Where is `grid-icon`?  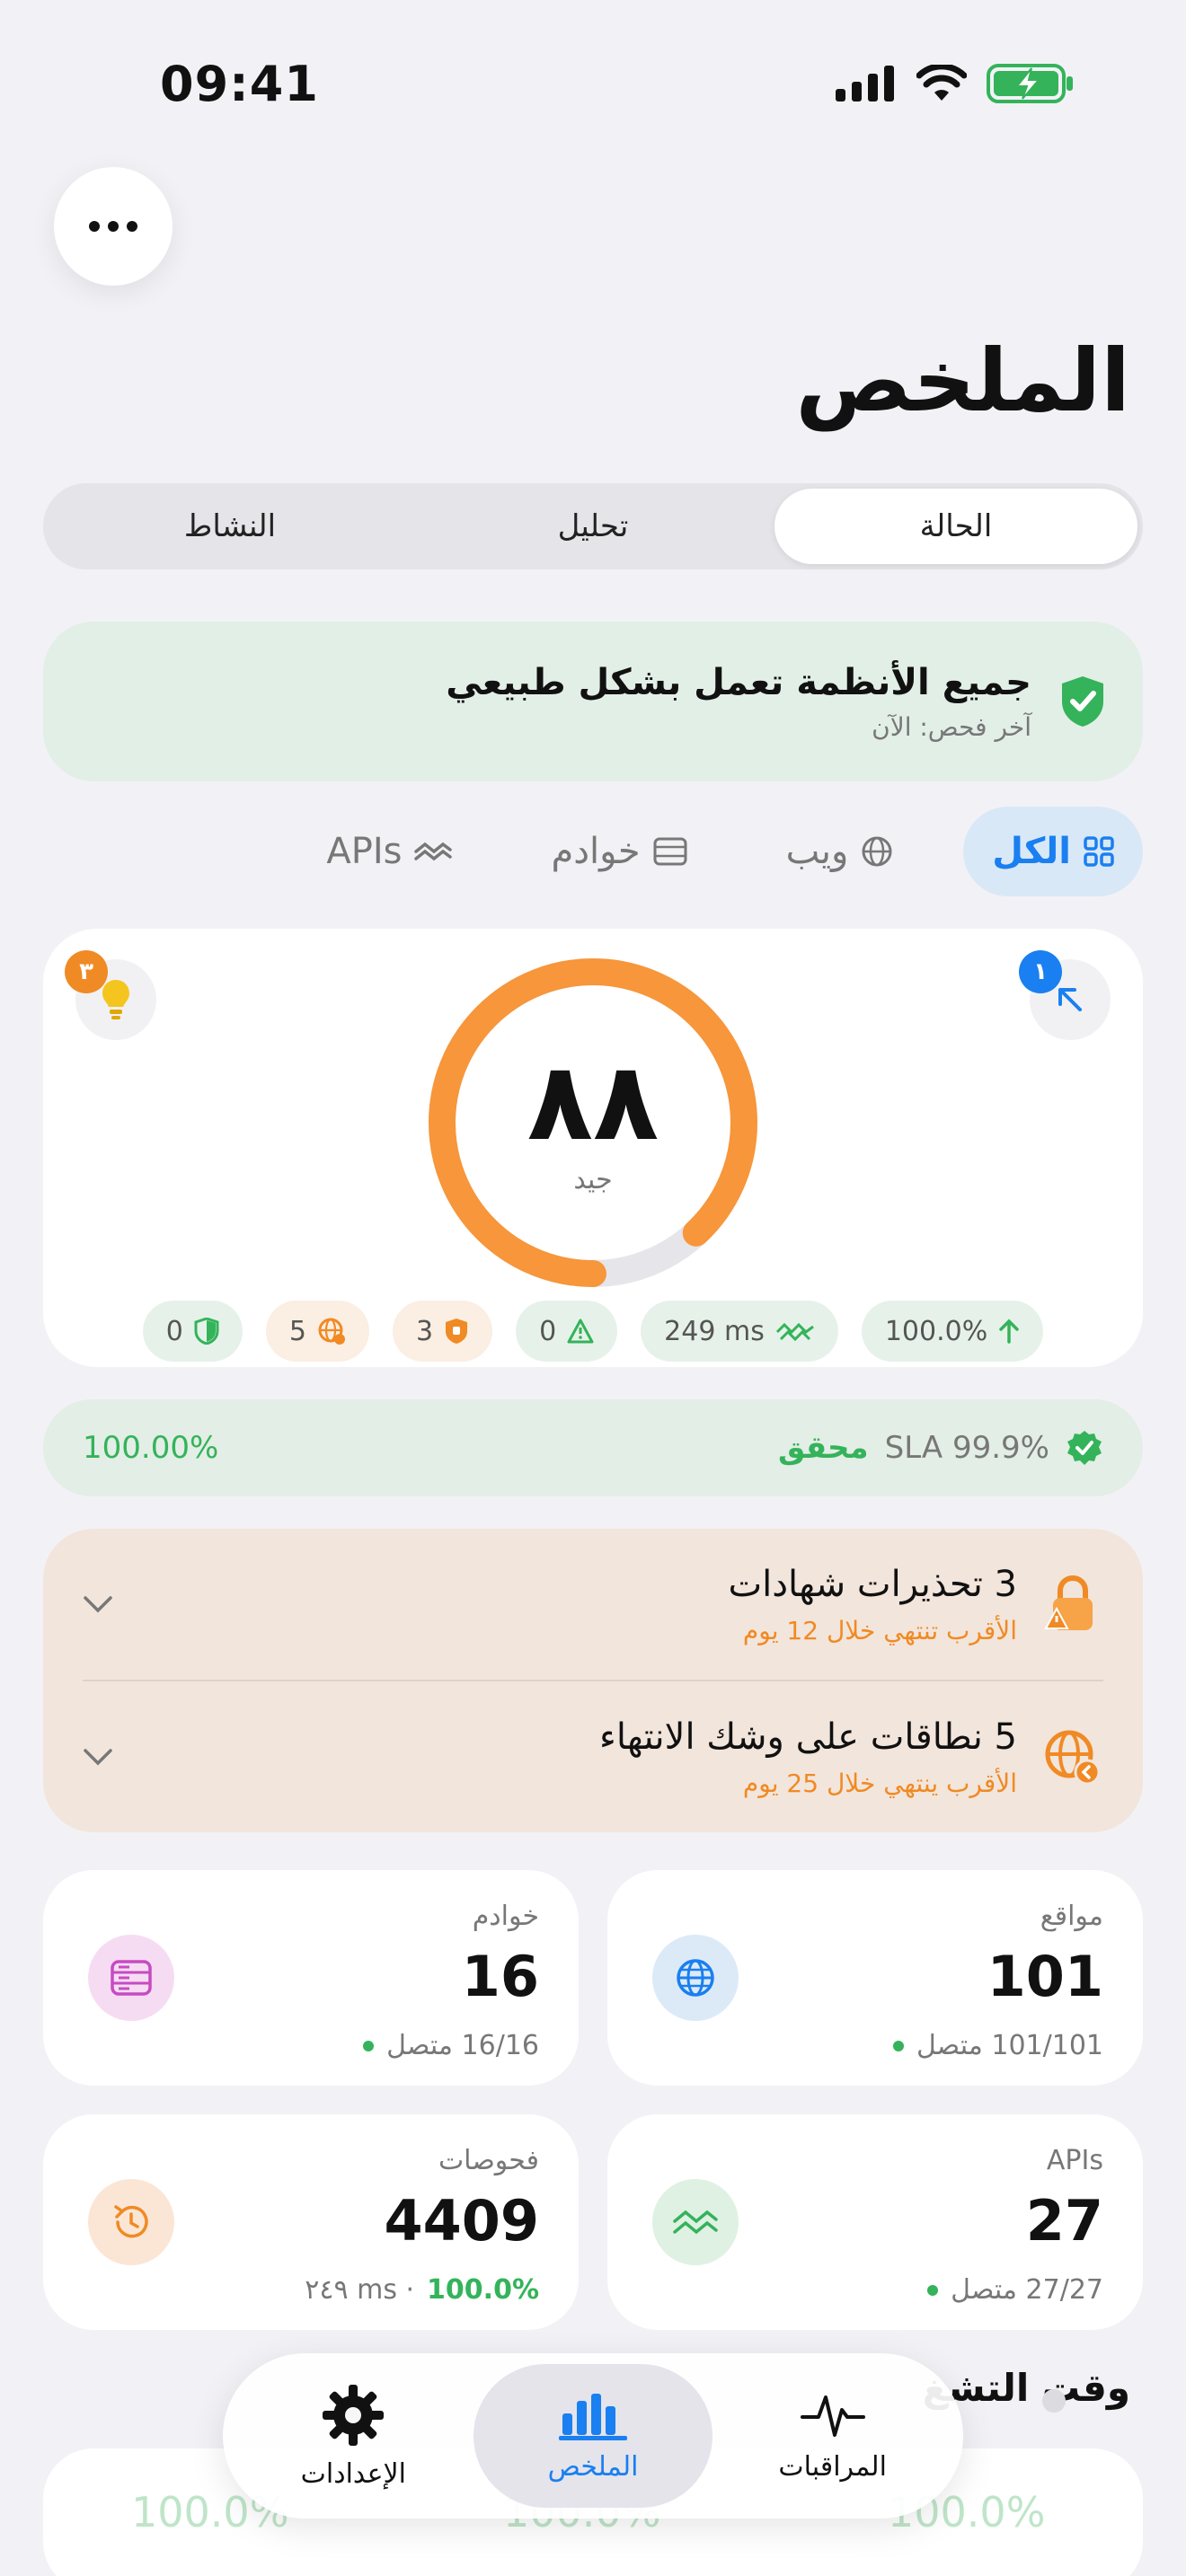 grid-icon is located at coordinates (1099, 851).